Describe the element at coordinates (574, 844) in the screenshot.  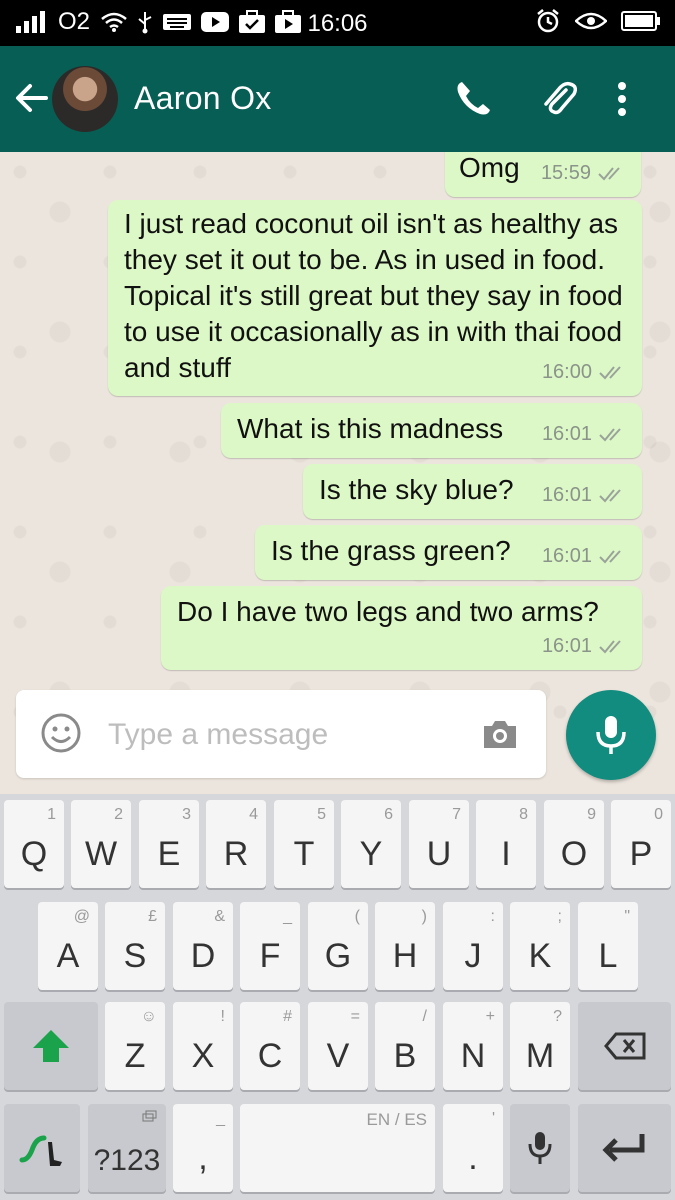
I see `key-o: 9O` at that location.